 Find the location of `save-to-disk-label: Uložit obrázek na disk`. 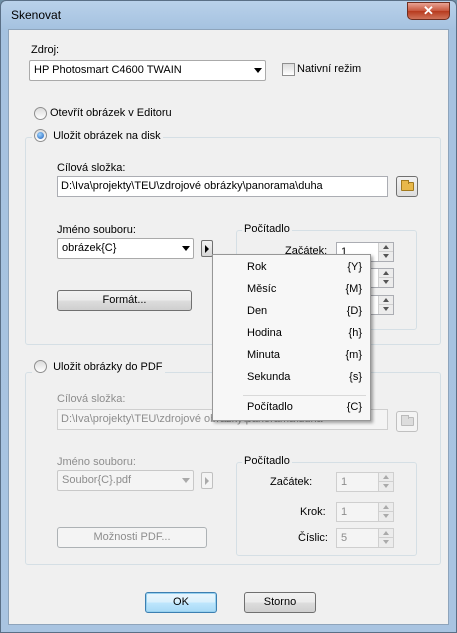

save-to-disk-label: Uložit obrázek na disk is located at coordinates (107, 136).